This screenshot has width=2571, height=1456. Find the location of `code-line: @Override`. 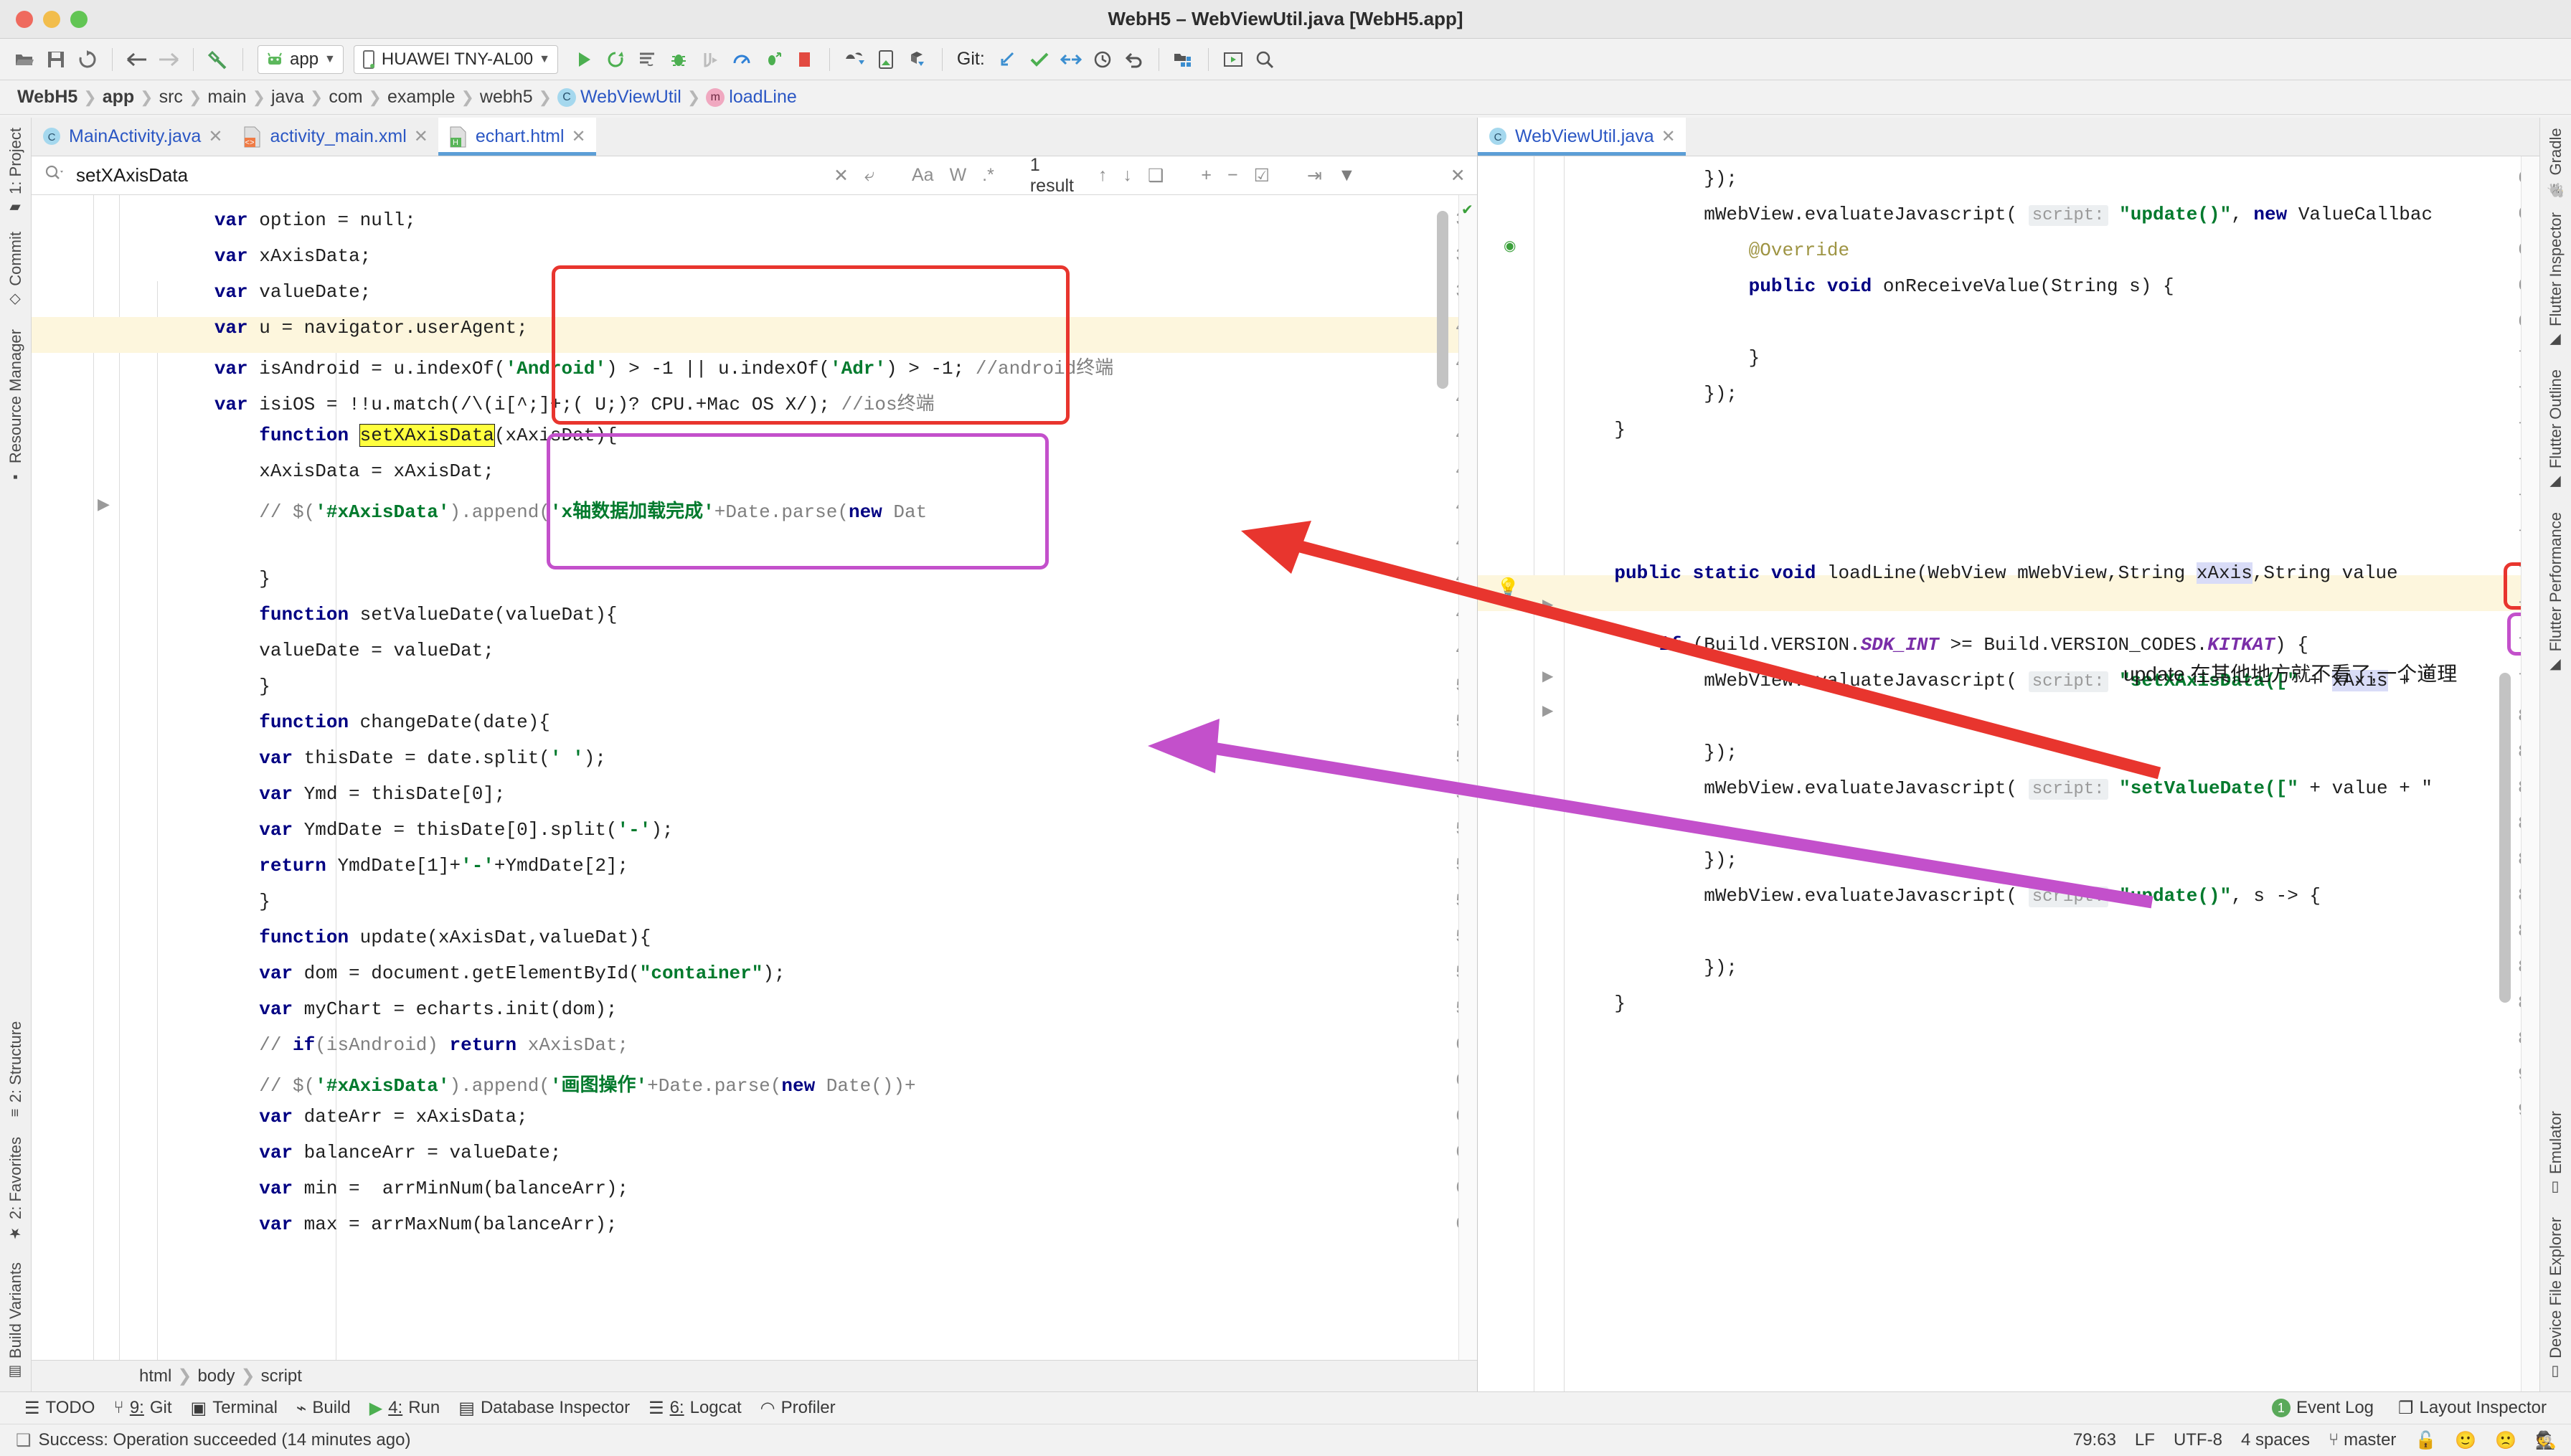

code-line: @Override is located at coordinates (1709, 250).